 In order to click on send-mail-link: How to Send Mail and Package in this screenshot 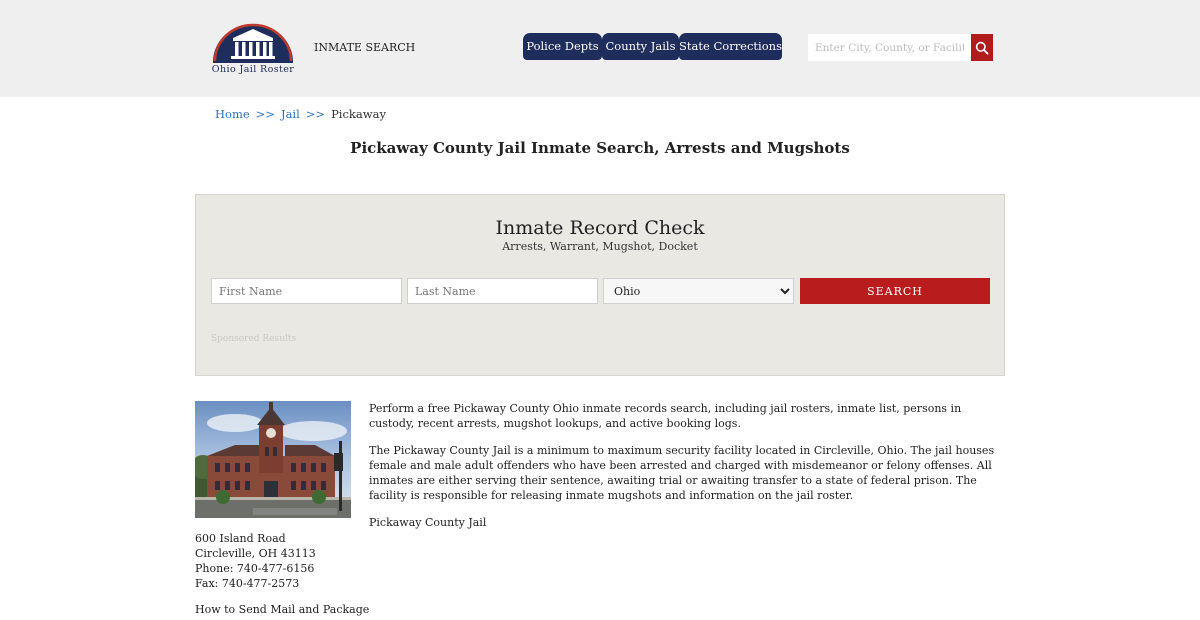, I will do `click(282, 609)`.